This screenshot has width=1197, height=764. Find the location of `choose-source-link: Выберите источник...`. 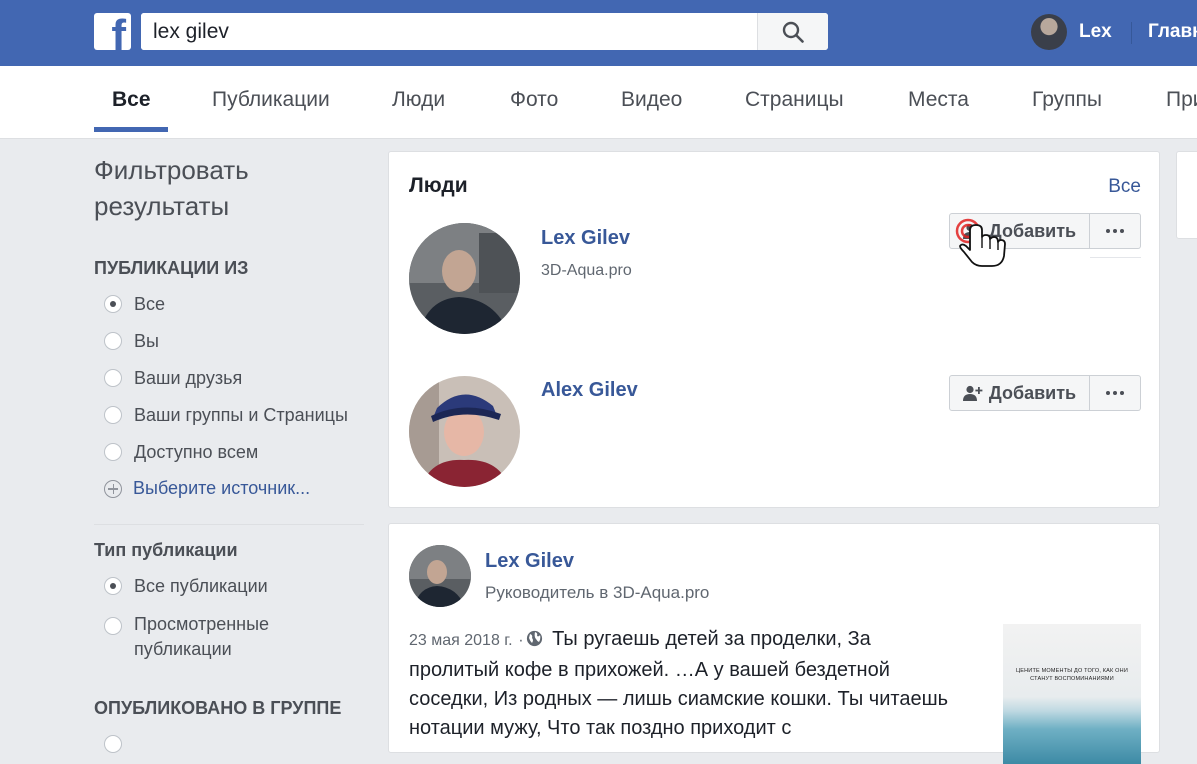

choose-source-link: Выберите источник... is located at coordinates (207, 488).